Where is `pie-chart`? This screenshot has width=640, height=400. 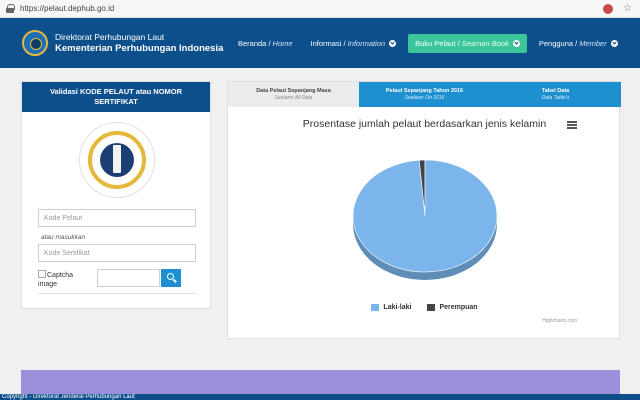
pie-chart is located at coordinates (425, 219).